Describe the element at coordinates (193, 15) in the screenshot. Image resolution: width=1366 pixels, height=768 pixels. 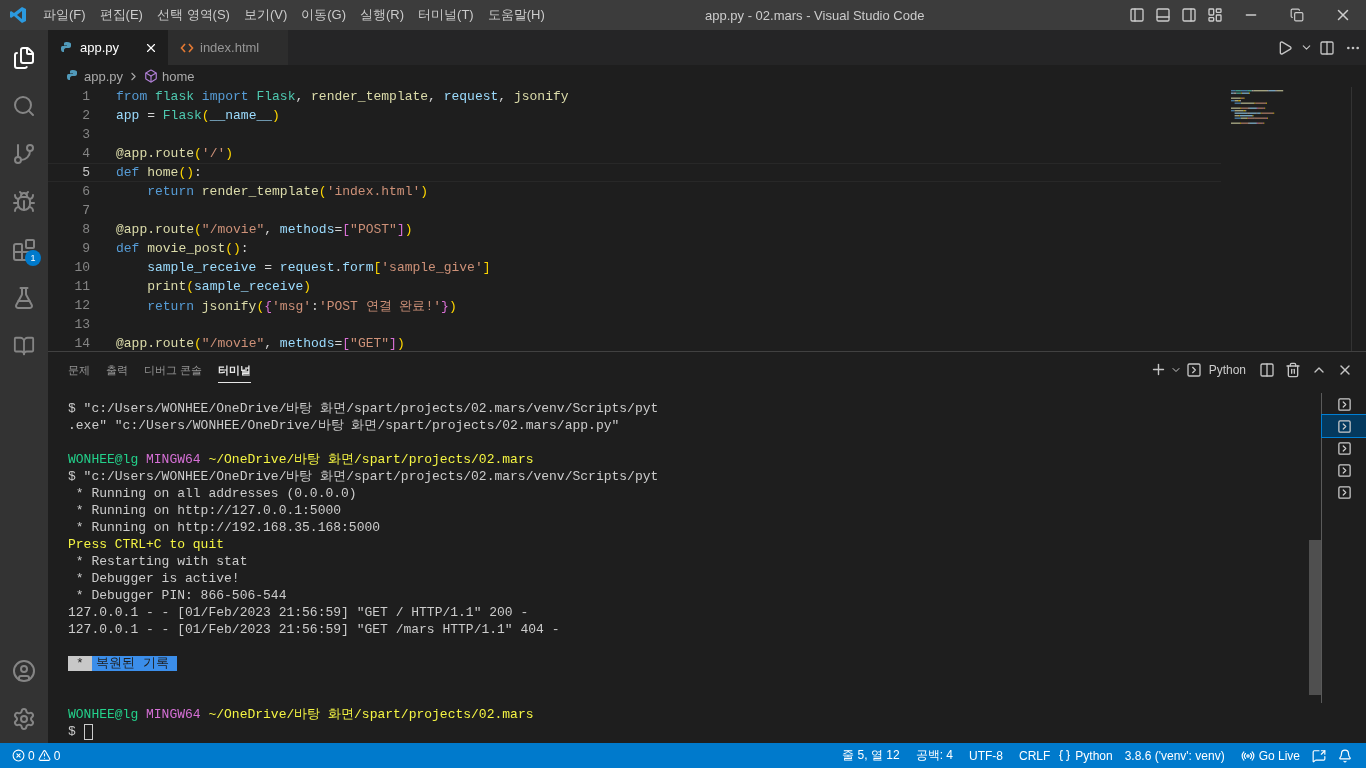
I see `menu-item: 선택 영역(S)` at that location.